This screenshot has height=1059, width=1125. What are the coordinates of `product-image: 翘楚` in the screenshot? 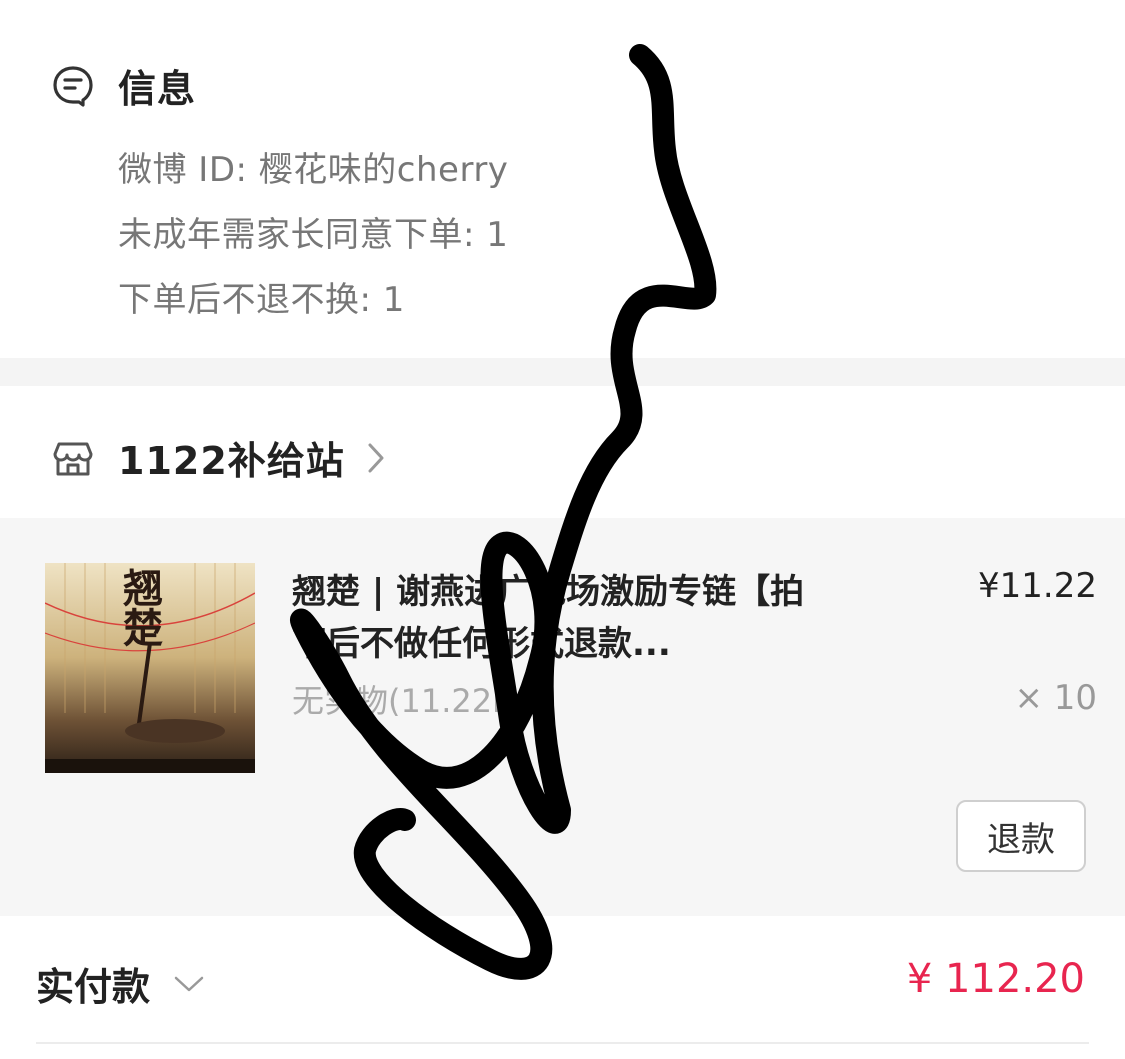 It's located at (150, 668).